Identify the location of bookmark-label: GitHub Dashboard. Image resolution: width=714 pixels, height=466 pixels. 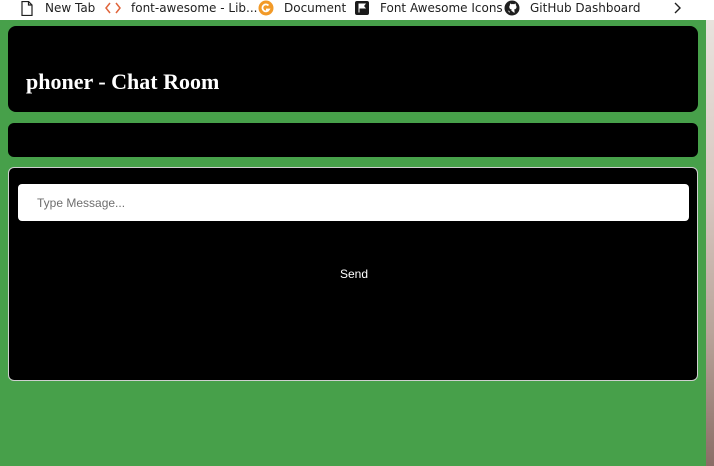
(585, 8).